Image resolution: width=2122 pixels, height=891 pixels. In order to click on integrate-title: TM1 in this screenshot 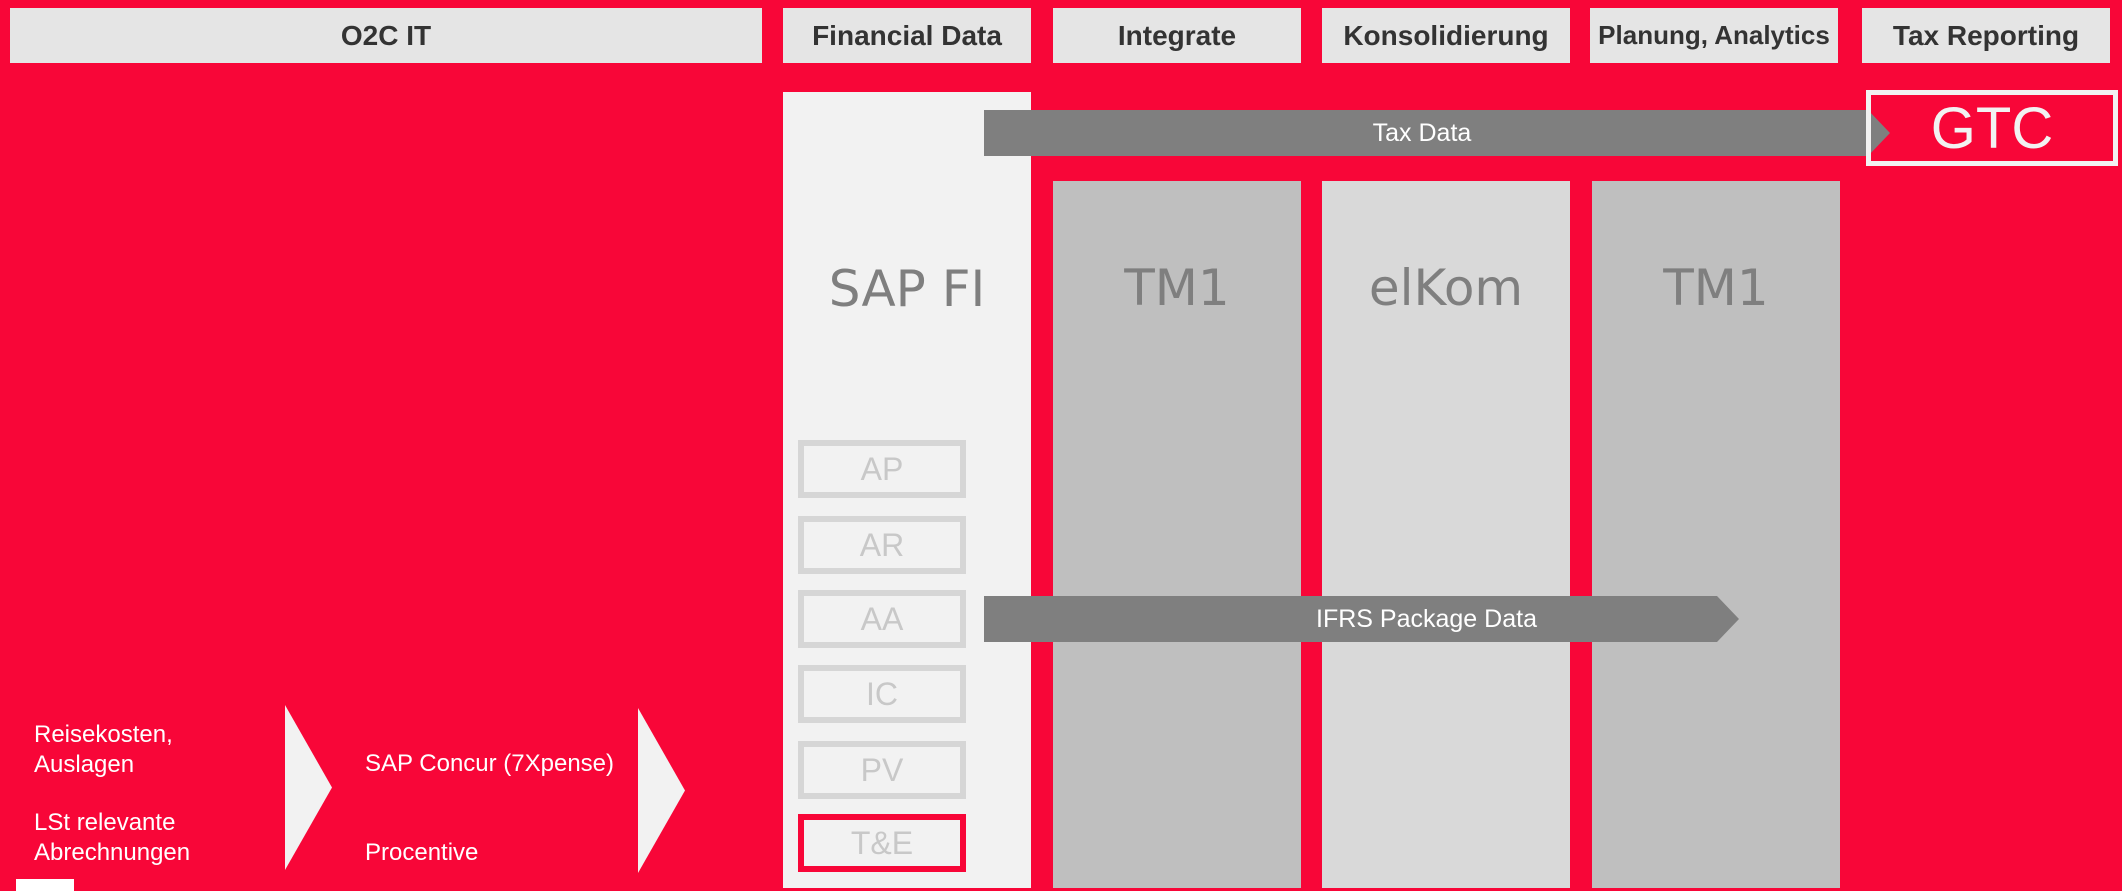, I will do `click(1177, 288)`.